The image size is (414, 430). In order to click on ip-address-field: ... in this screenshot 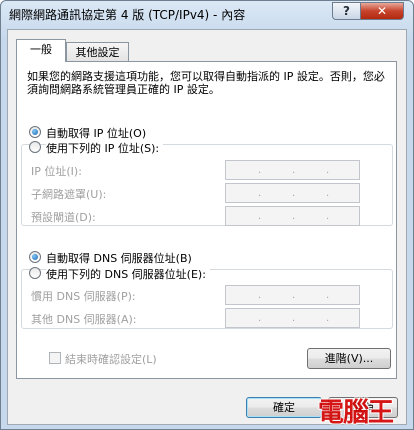, I will do `click(292, 170)`.